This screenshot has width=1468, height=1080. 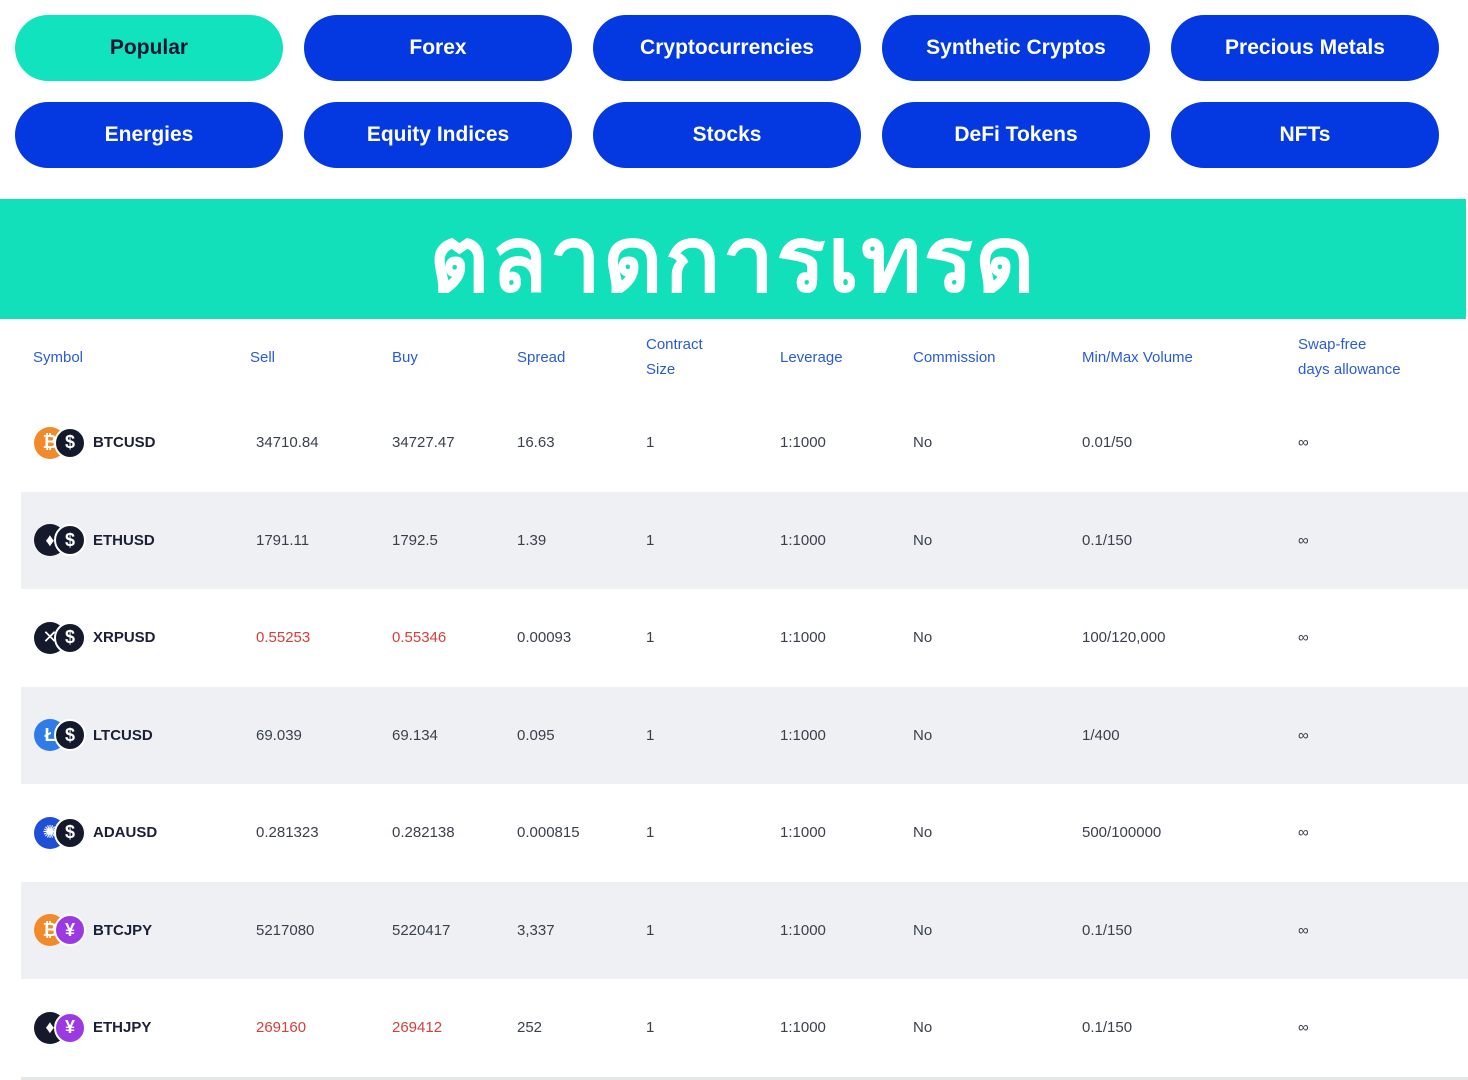 I want to click on tab-forex: Forex, so click(x=438, y=48).